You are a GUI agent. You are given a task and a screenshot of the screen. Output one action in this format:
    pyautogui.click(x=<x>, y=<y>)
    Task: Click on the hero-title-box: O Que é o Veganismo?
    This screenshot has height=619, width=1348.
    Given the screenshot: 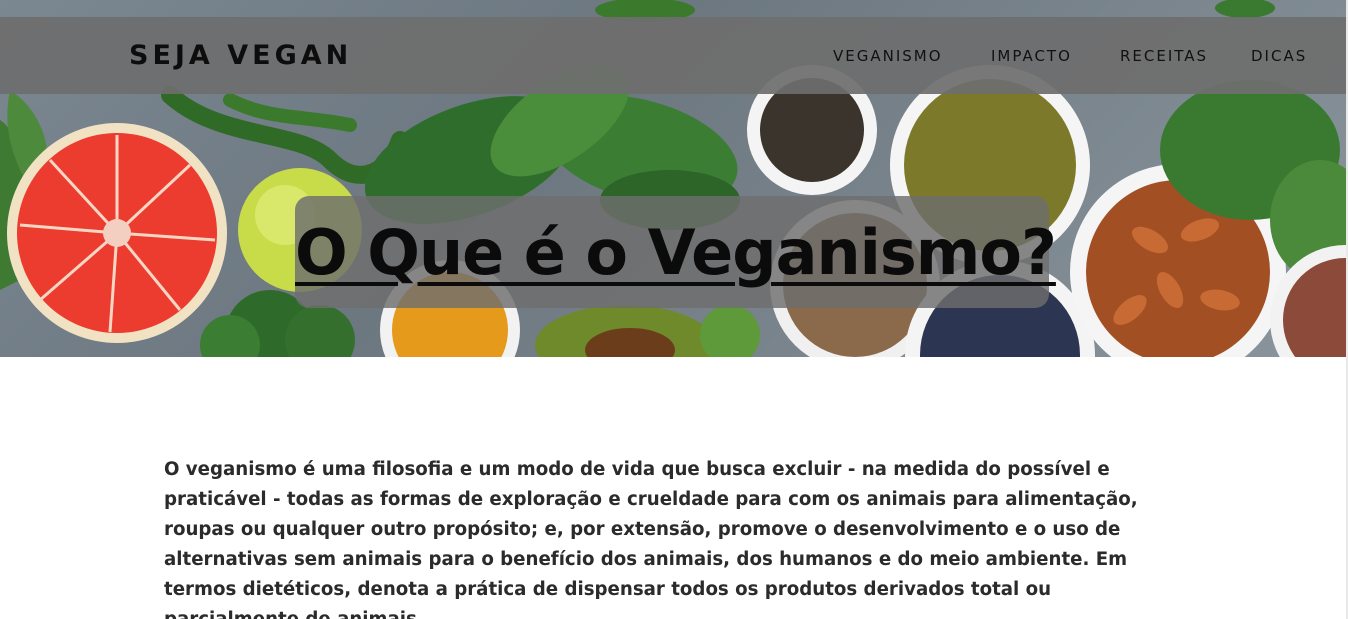 What is the action you would take?
    pyautogui.click(x=676, y=252)
    